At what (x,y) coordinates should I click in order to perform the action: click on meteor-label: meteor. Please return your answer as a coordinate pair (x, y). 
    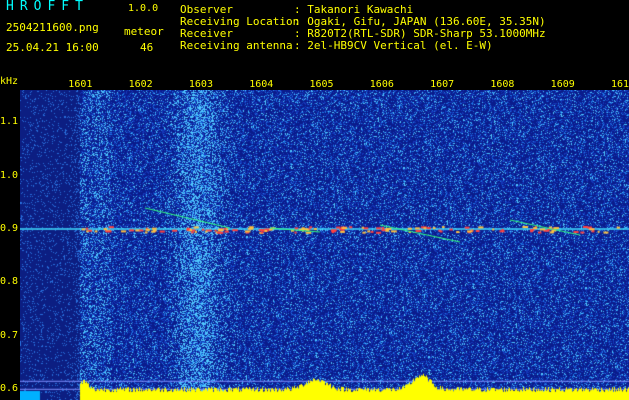
    Looking at the image, I should click on (144, 31).